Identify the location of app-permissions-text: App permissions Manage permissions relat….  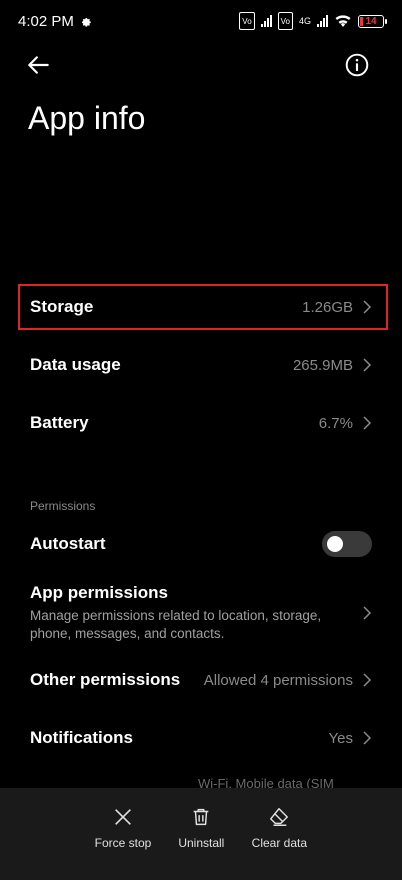
(180, 613).